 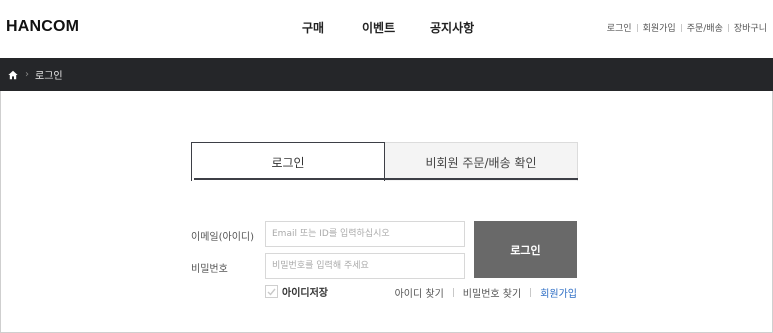 I want to click on utility-menu: 로그인 회원가입 주문/배송 장바구니, so click(x=687, y=27).